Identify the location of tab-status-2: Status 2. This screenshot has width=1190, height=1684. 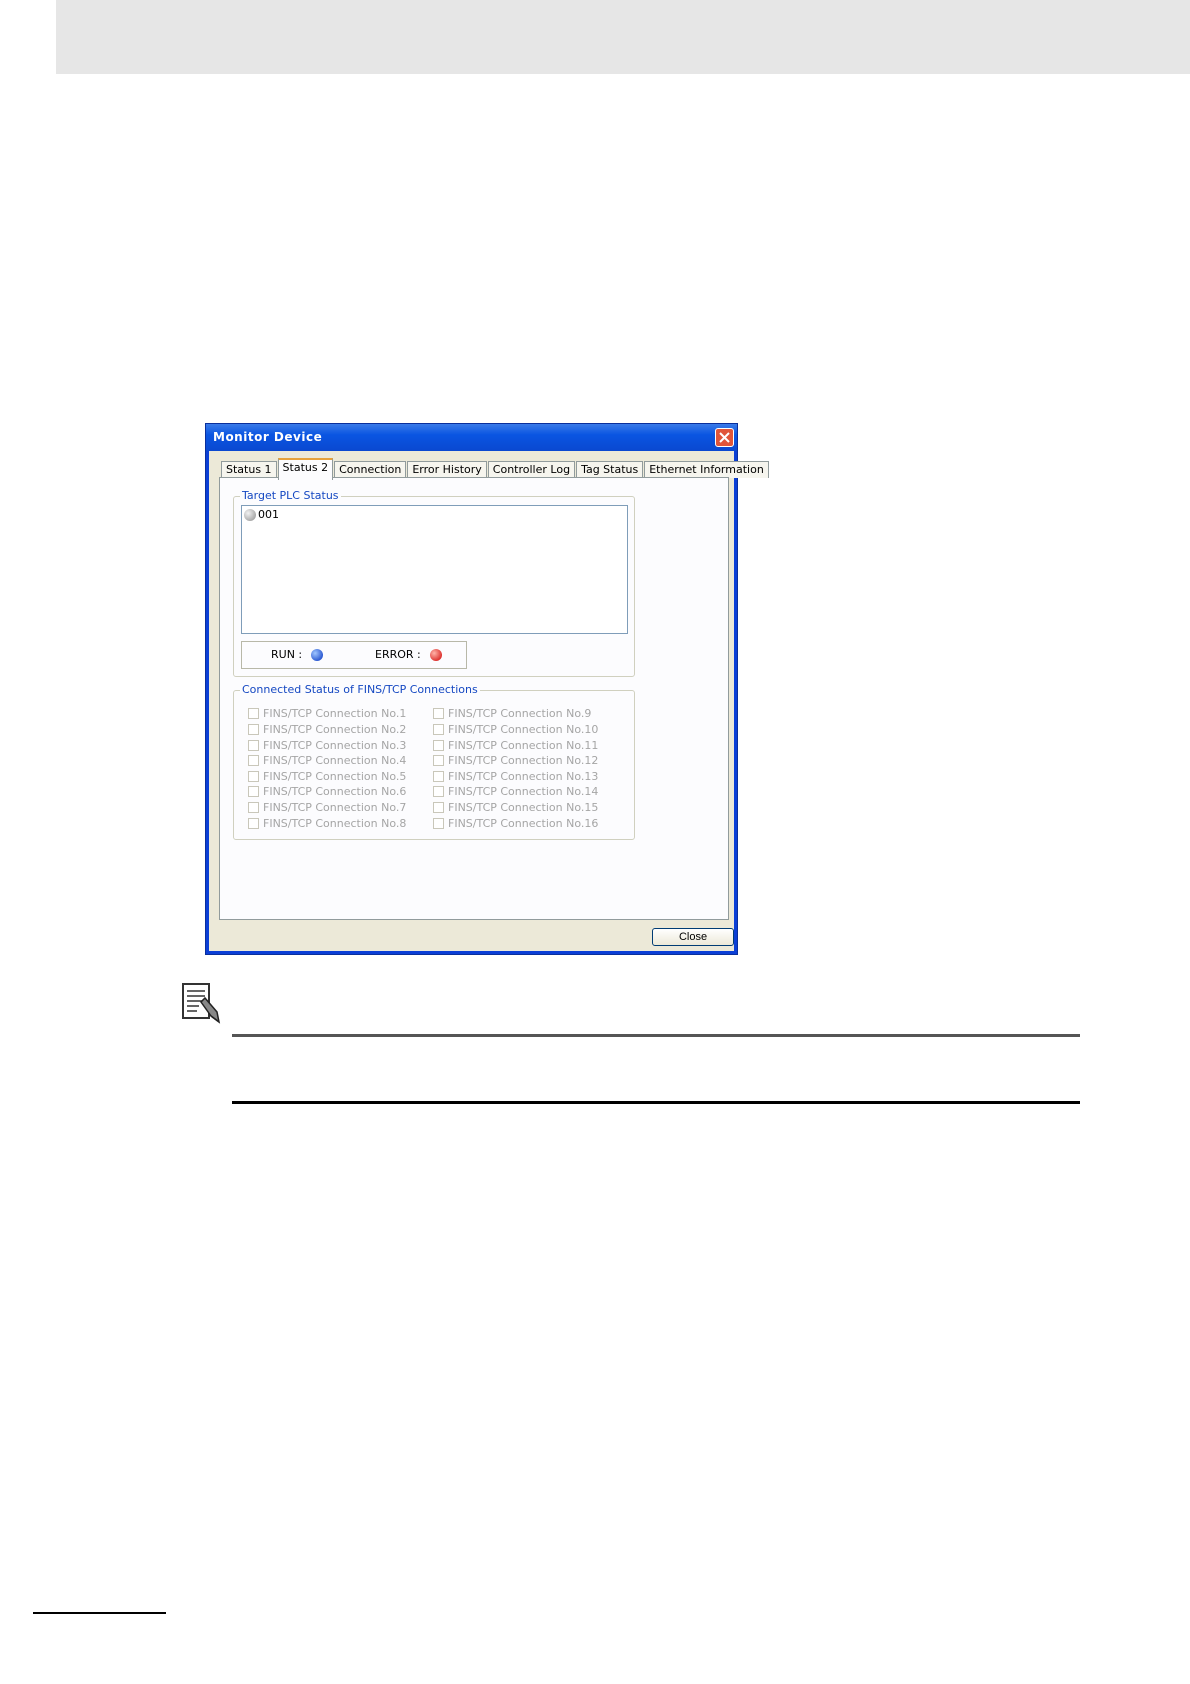
(305, 469).